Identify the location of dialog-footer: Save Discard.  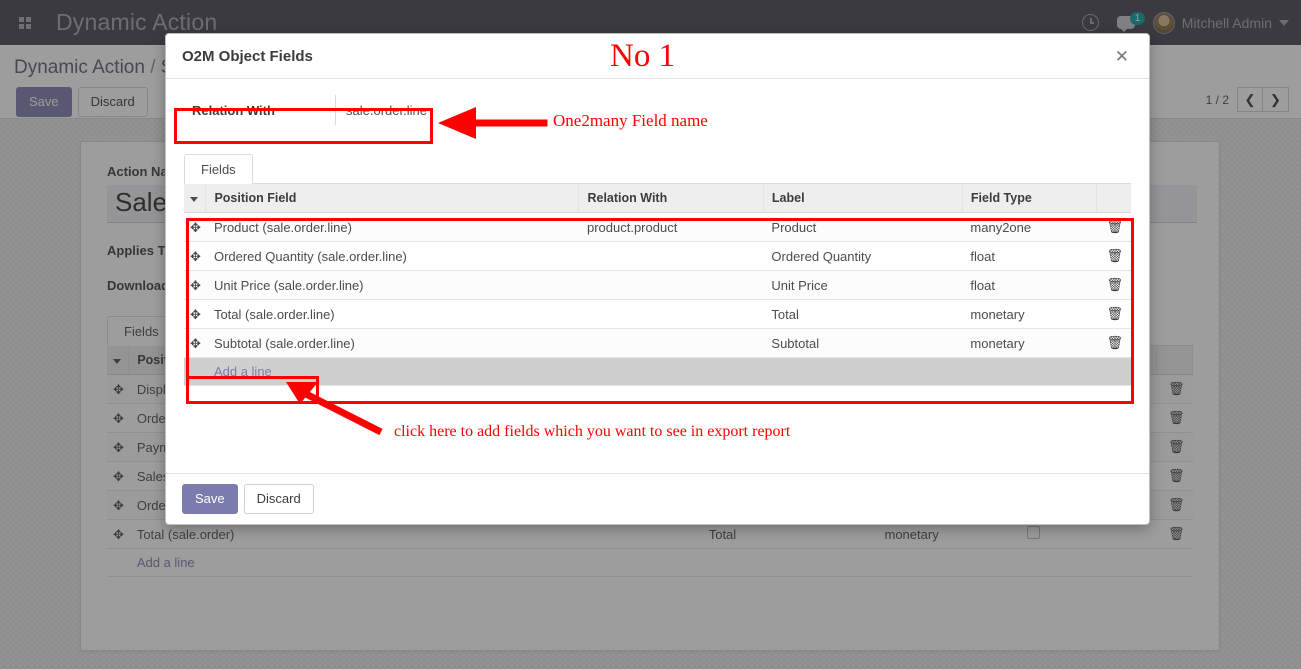
(657, 498).